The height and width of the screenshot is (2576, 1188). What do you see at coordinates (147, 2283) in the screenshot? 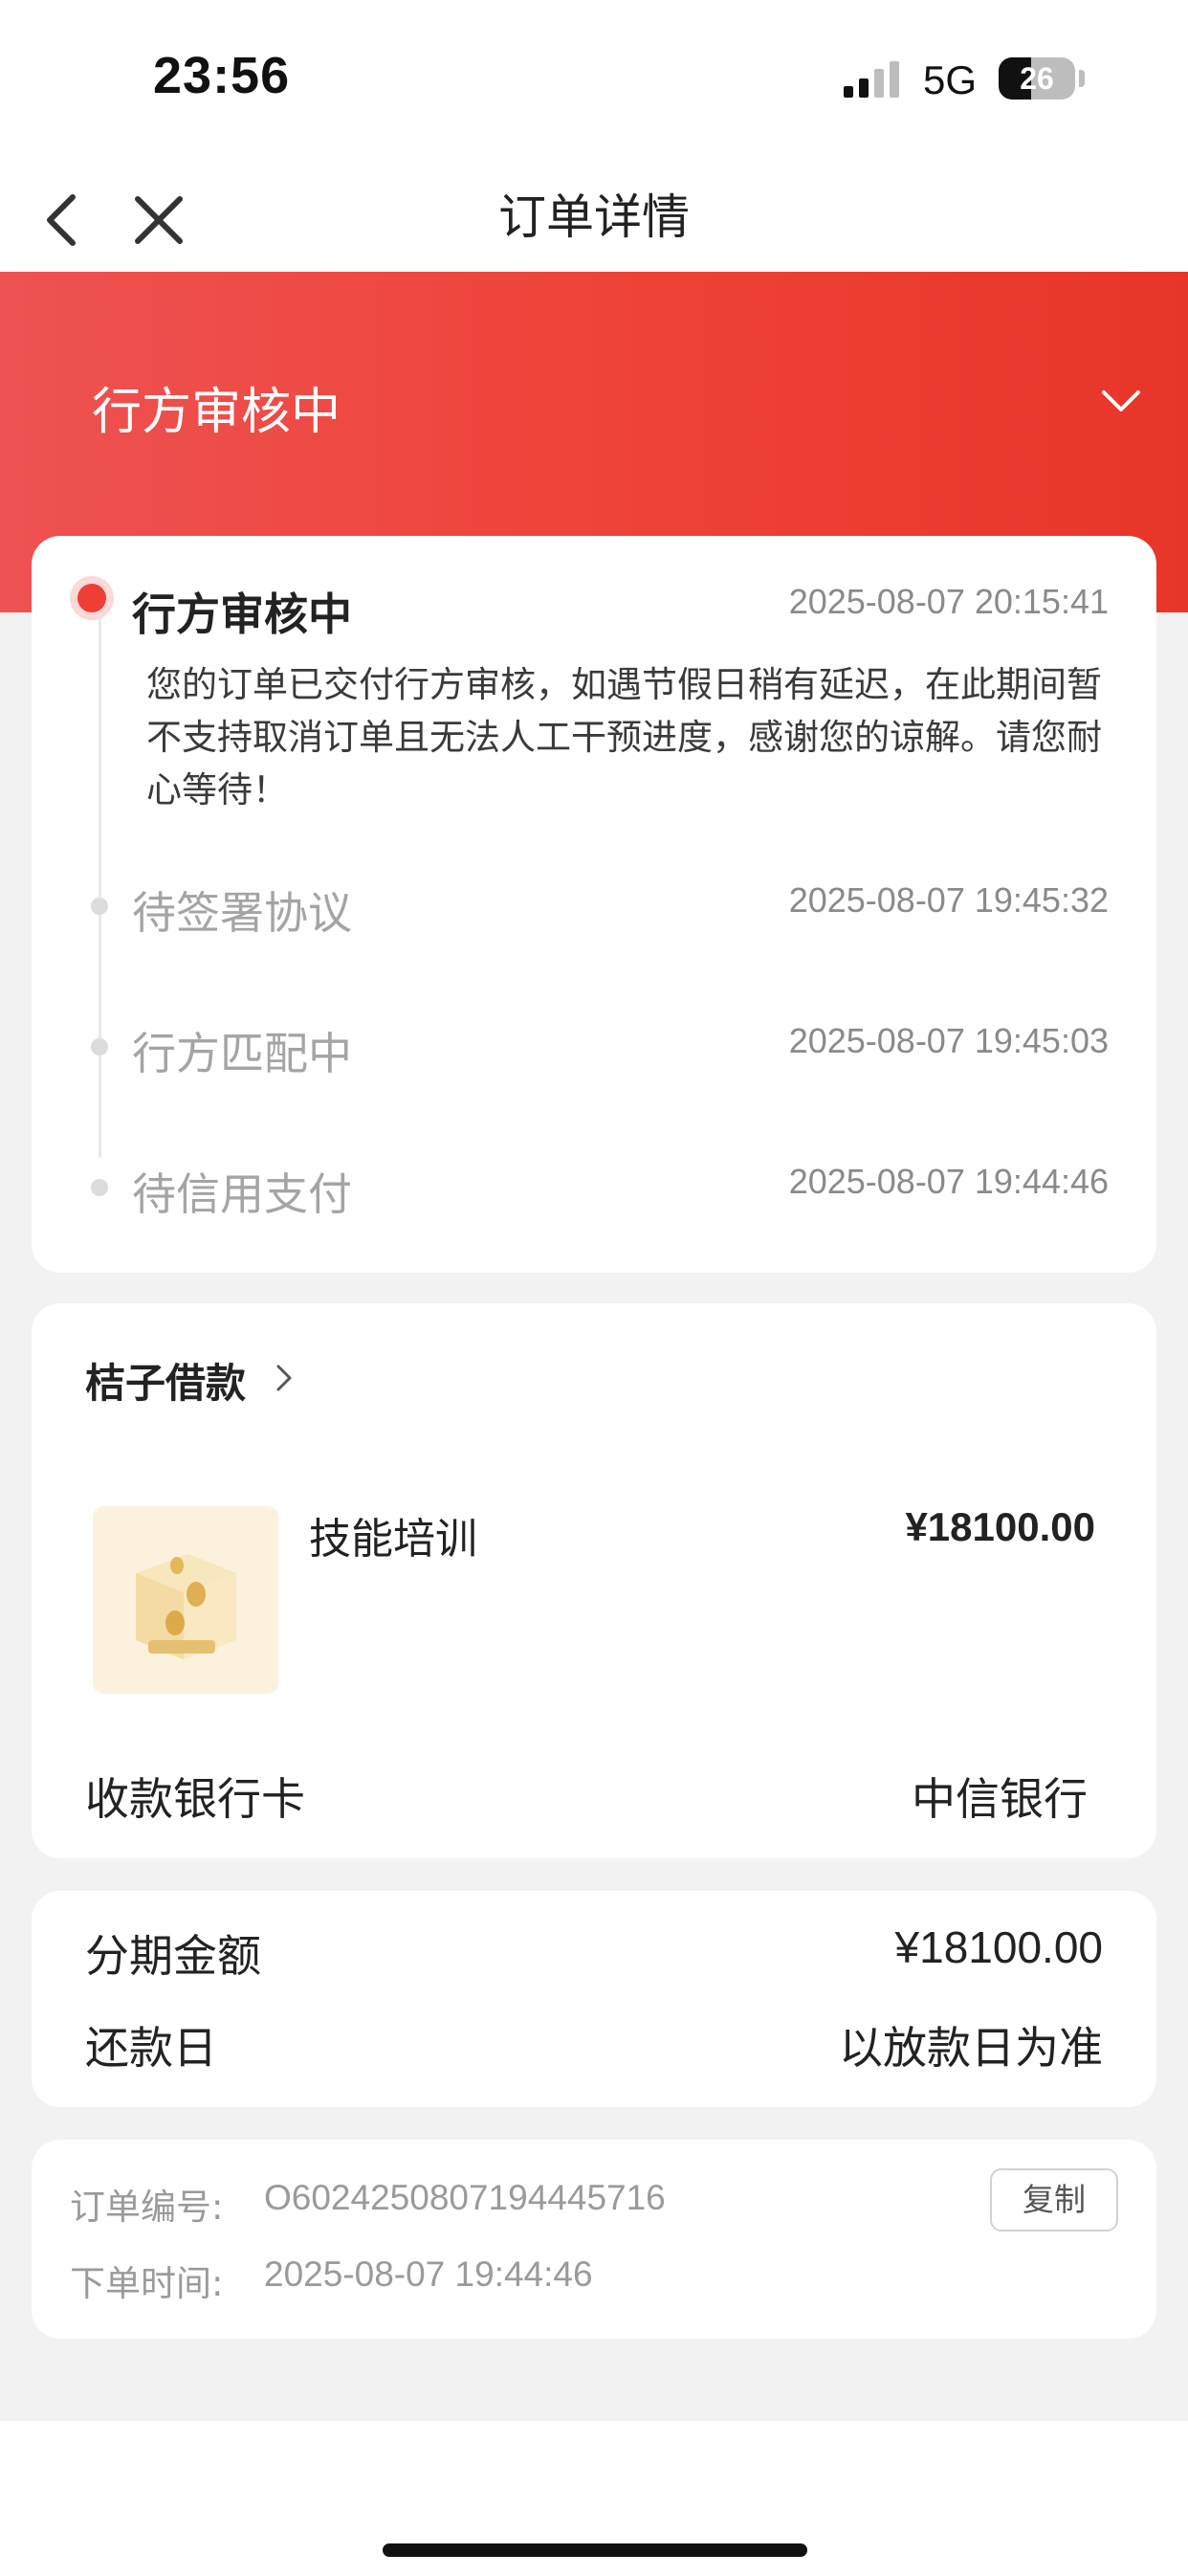
I see `order-time-label: 下单时间:` at bounding box center [147, 2283].